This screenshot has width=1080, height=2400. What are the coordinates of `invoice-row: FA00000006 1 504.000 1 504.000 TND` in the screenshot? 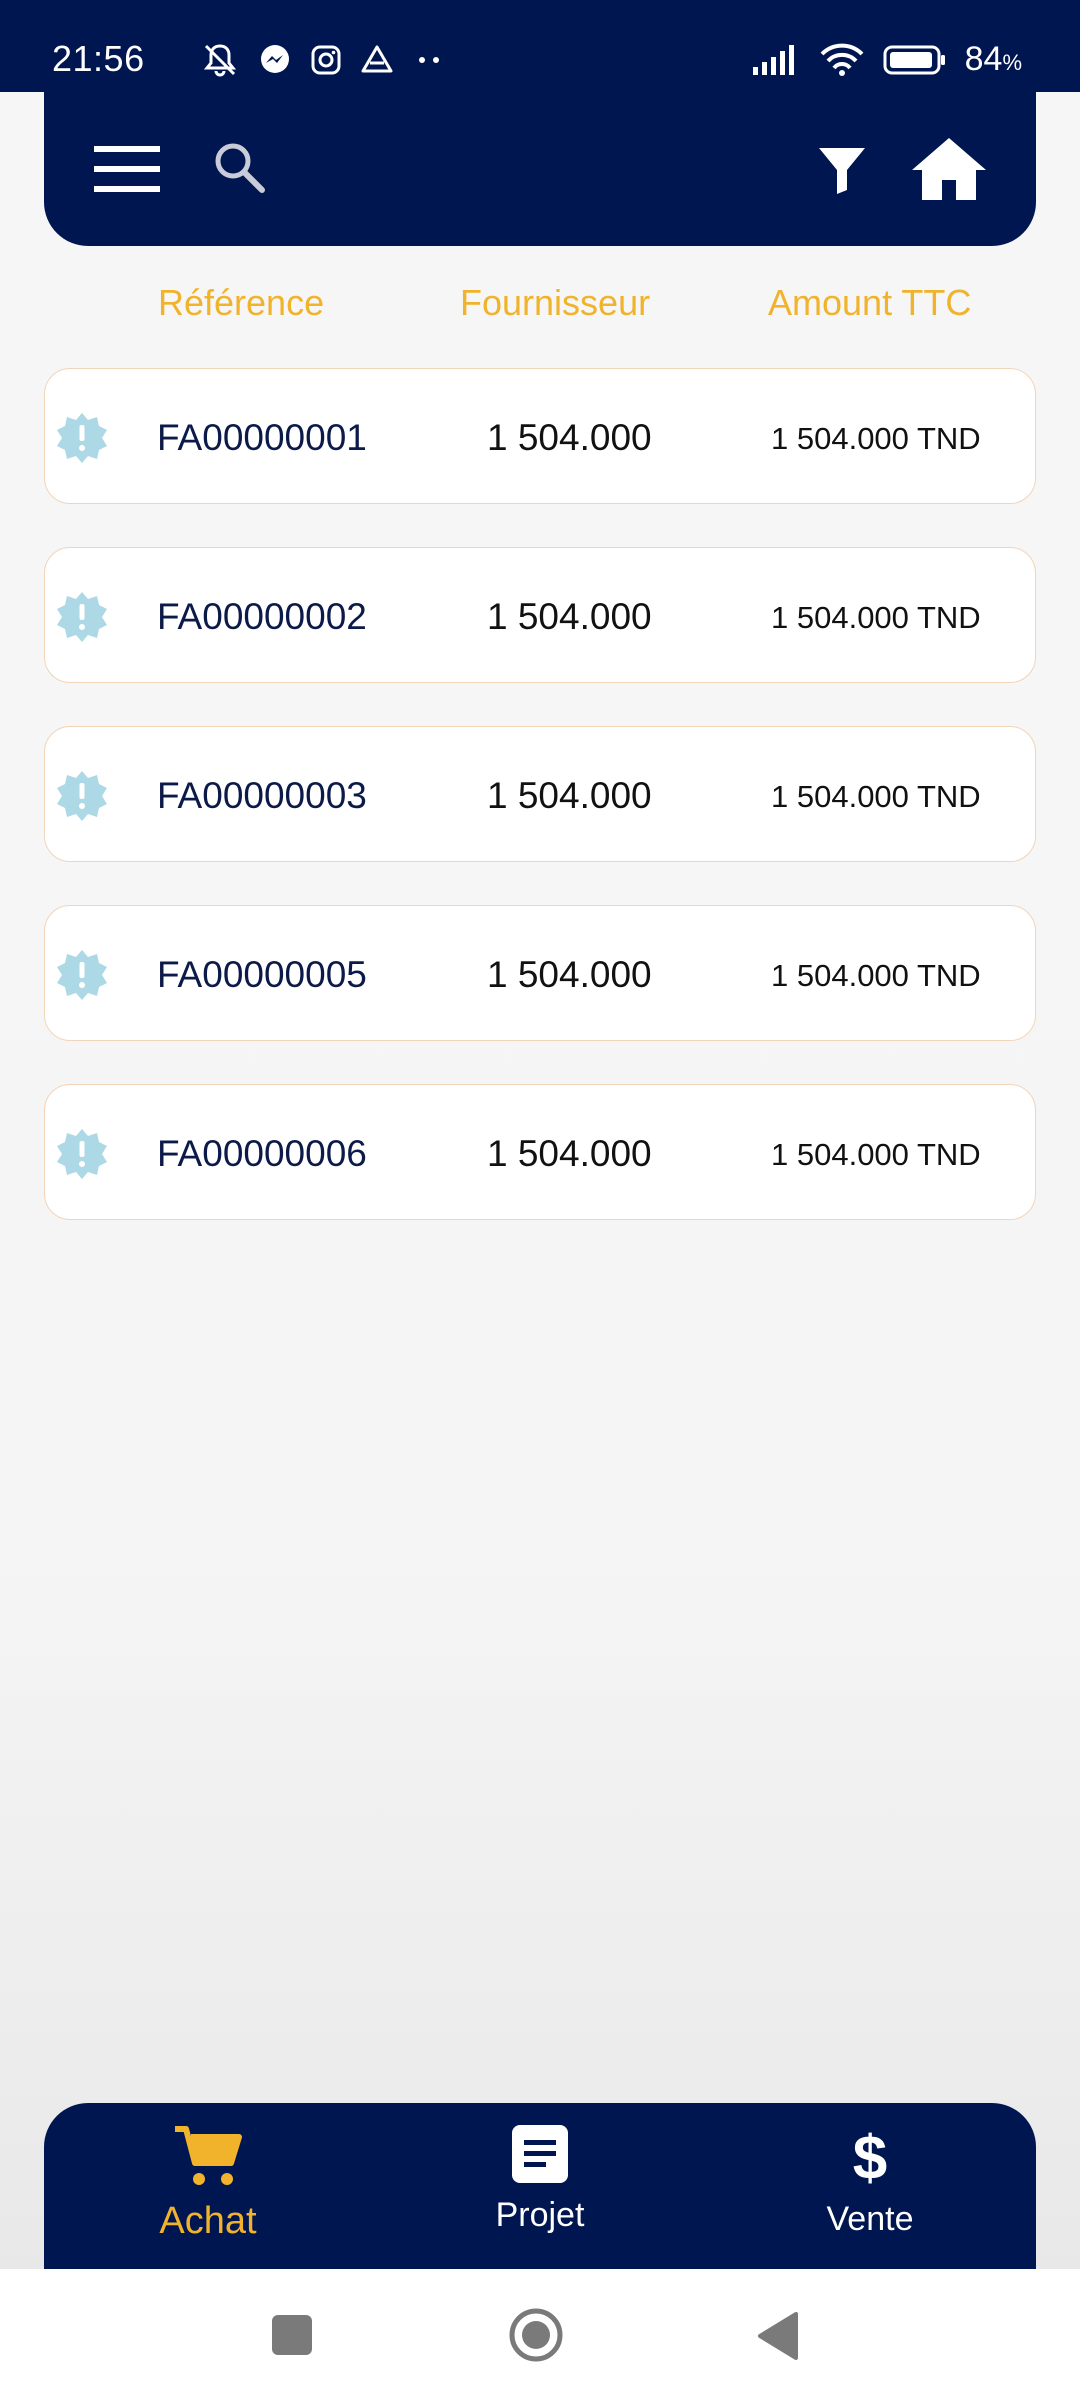 It's located at (540, 1152).